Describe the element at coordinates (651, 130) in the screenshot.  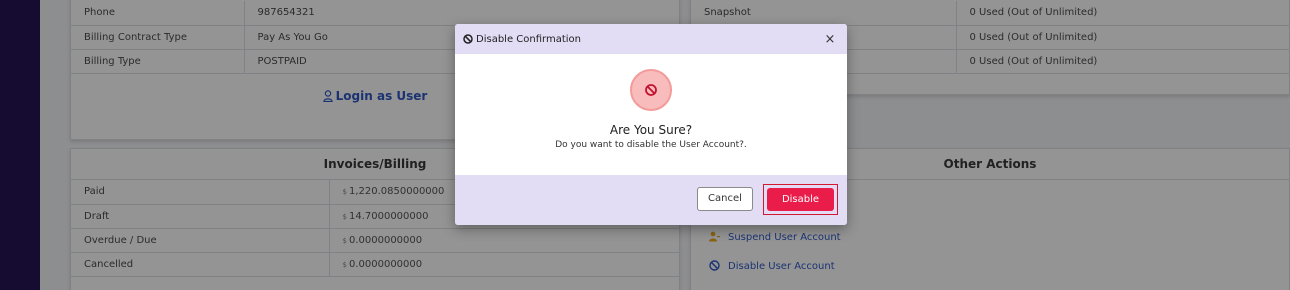
I see `confirm-heading: Are You Sure?` at that location.